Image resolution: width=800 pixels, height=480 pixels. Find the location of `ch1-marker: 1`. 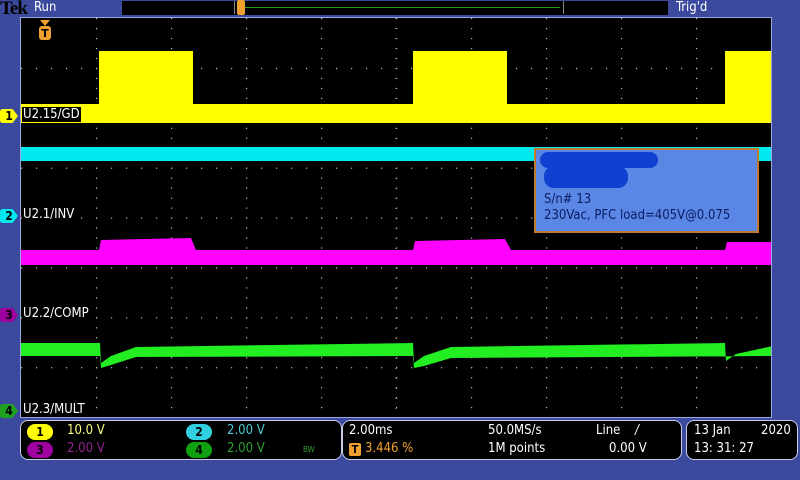

ch1-marker: 1 is located at coordinates (9, 116).